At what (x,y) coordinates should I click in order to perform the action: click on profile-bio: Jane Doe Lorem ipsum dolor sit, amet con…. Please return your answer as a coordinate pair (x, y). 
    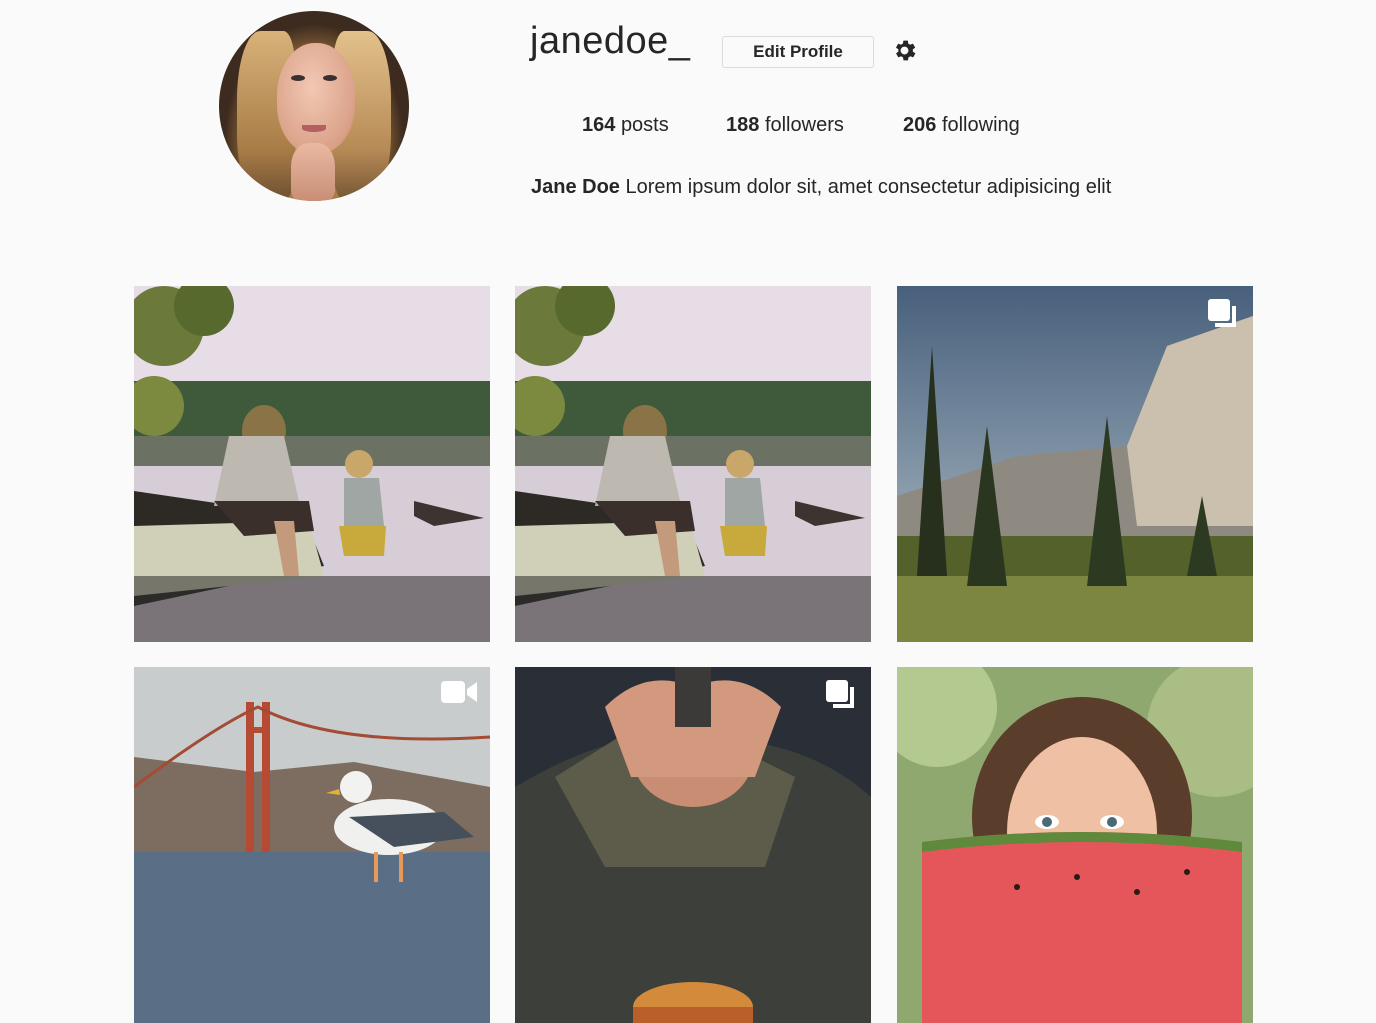
    Looking at the image, I should click on (821, 187).